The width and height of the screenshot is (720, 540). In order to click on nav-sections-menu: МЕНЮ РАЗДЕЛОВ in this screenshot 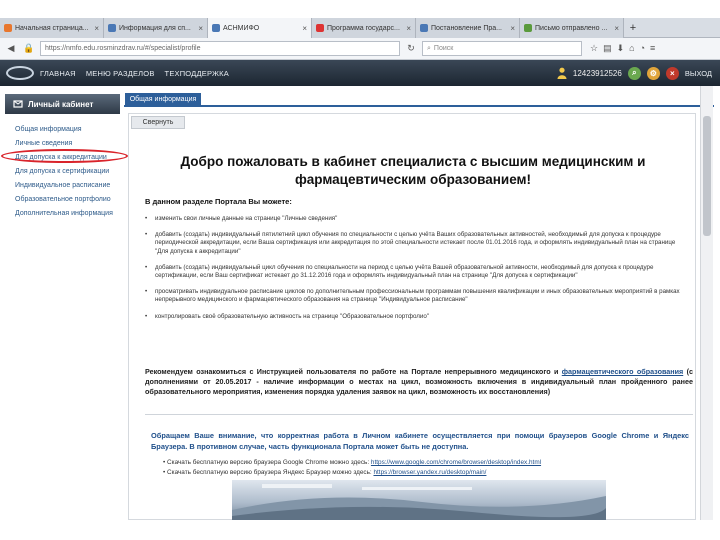, I will do `click(120, 73)`.